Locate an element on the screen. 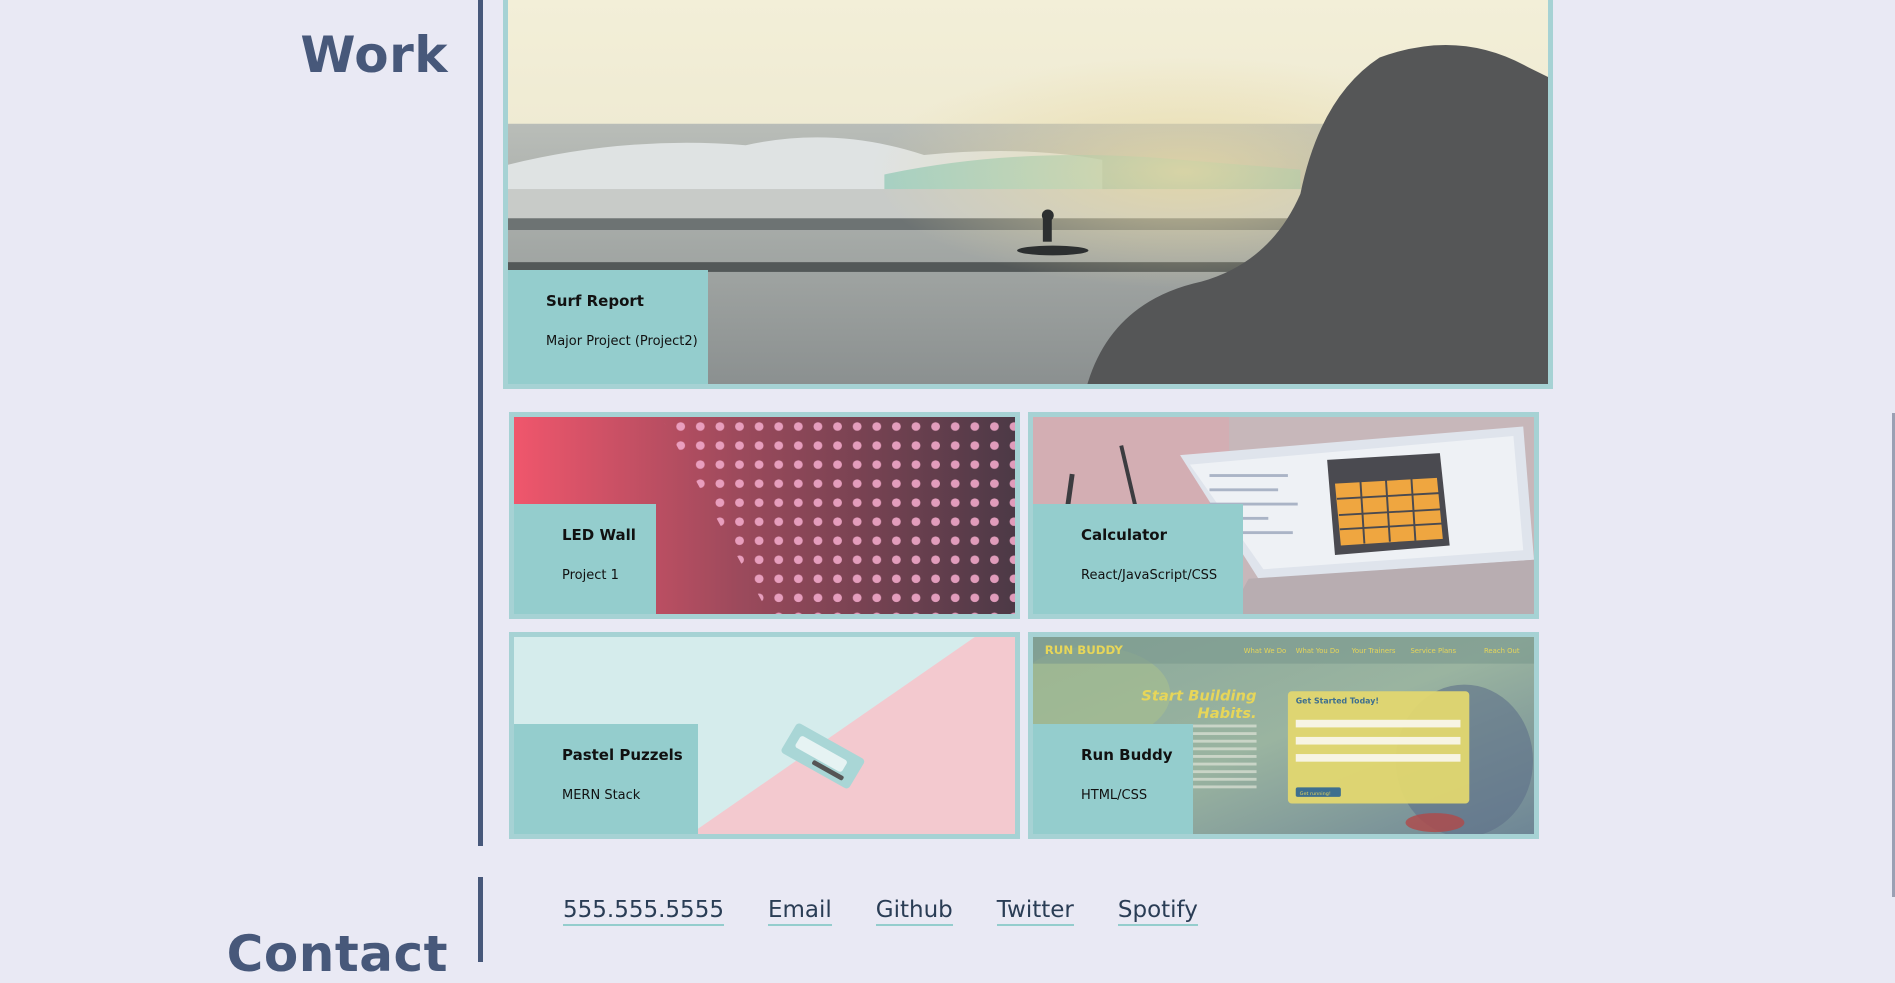 The height and width of the screenshot is (983, 1895). project-card-led-wall: LED Wall Project 1 is located at coordinates (764, 515).